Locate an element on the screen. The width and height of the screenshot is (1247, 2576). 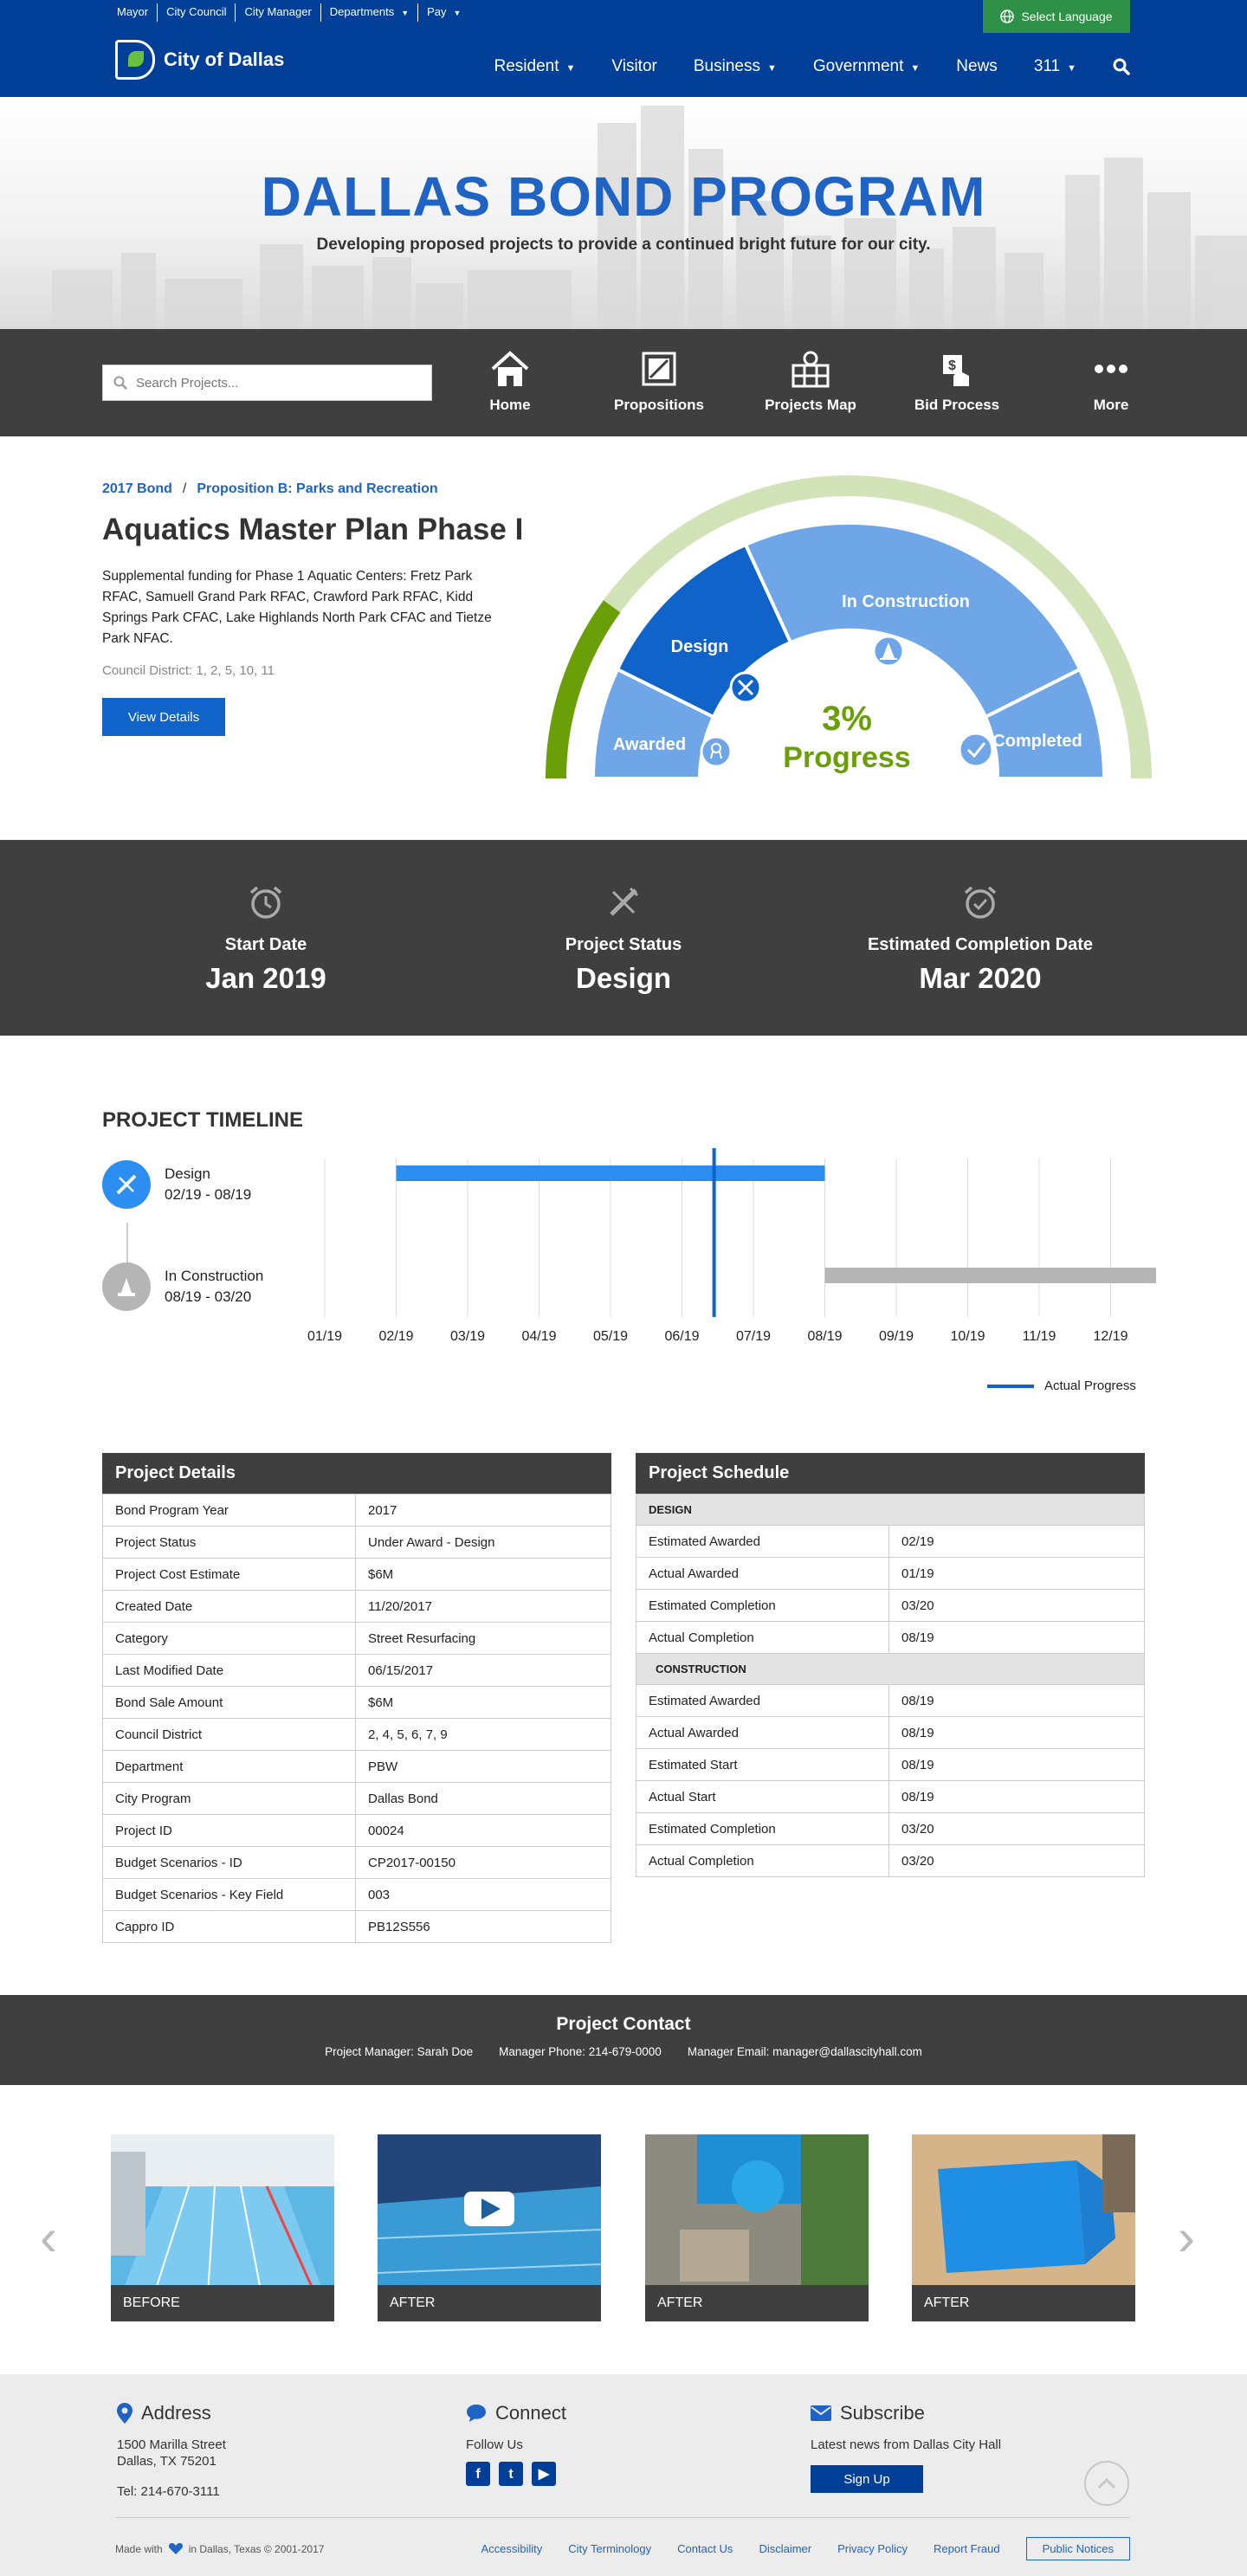
timeline-phase-design: Design 02/19 - 08/19 is located at coordinates (176, 1184).